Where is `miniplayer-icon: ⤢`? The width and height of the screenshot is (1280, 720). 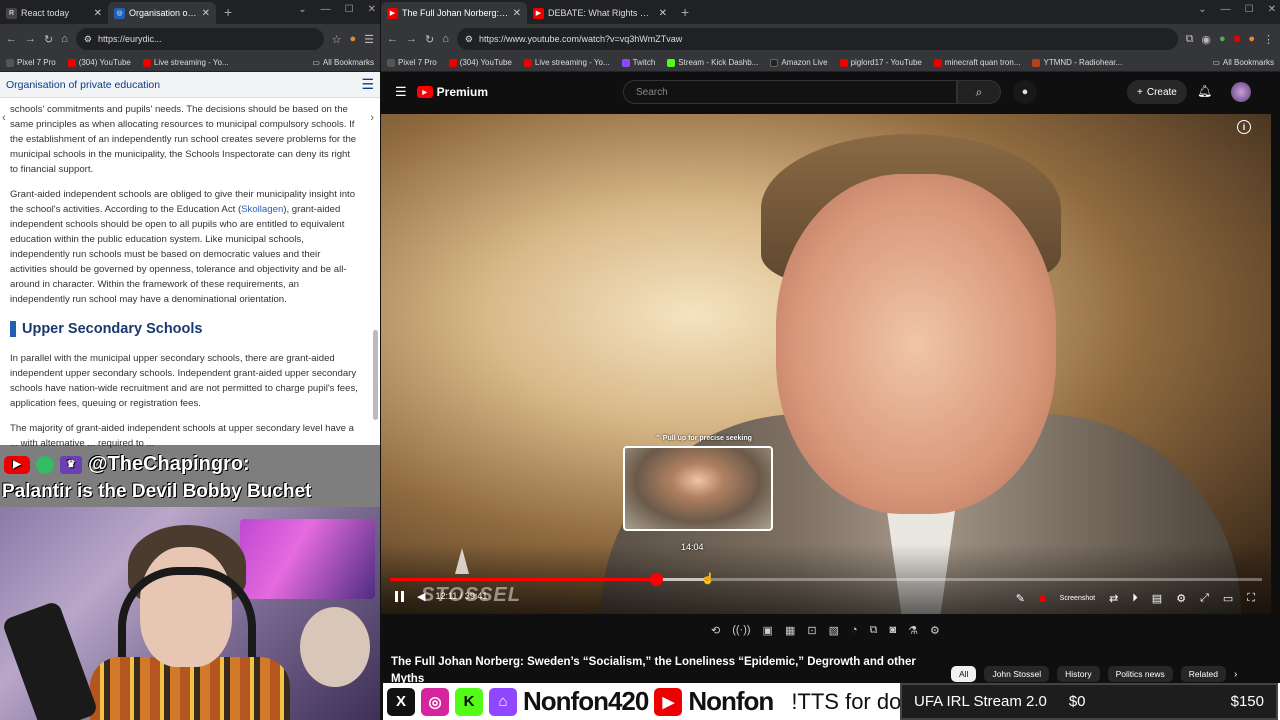
miniplayer-icon: ⤢ is located at coordinates (1204, 598).